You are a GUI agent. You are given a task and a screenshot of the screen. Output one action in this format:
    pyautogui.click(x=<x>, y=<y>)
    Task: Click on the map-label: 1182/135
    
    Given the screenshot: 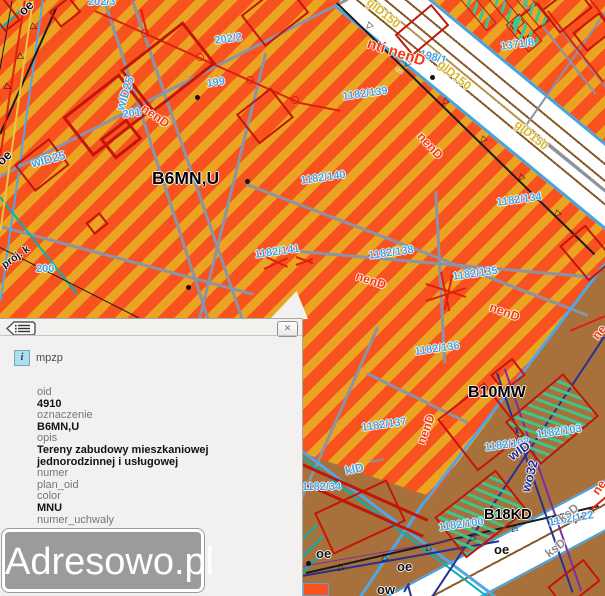 What is the action you would take?
    pyautogui.click(x=475, y=273)
    